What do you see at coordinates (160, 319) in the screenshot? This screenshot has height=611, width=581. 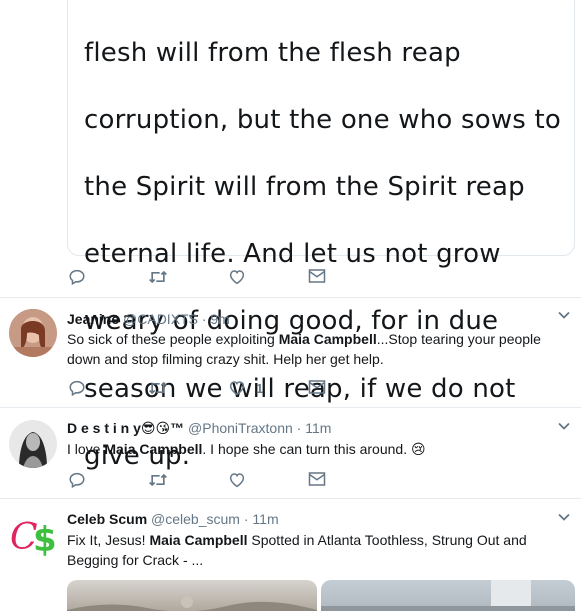 I see `user-handle: @CADIXTS` at bounding box center [160, 319].